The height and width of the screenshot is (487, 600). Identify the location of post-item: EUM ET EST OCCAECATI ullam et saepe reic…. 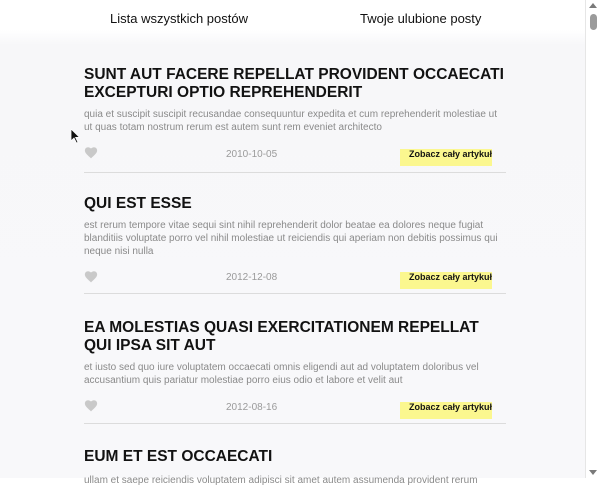
(295, 467).